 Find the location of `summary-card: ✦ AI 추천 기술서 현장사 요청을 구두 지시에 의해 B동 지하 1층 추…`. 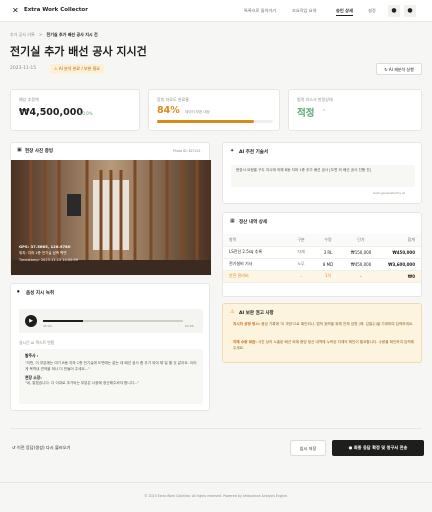

summary-card: ✦ AI 추천 기술서 현장사 요청을 구두 지시에 의해 B동 지하 1층 추… is located at coordinates (322, 173).